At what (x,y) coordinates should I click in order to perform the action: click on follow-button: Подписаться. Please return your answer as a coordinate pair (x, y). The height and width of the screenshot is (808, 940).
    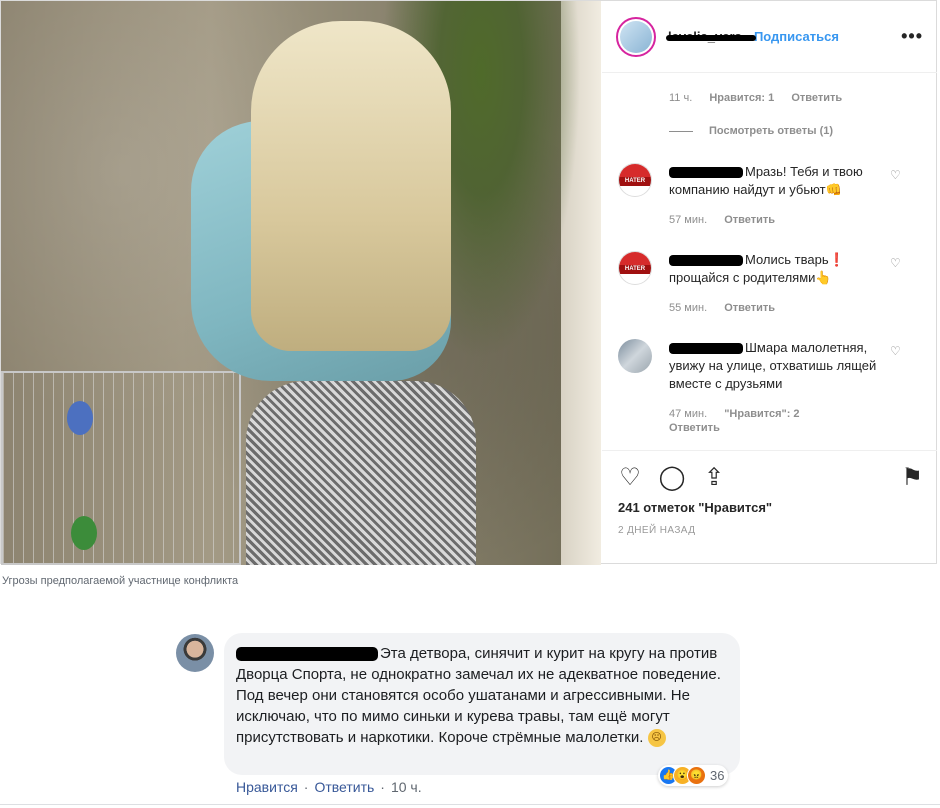
    Looking at the image, I should click on (796, 36).